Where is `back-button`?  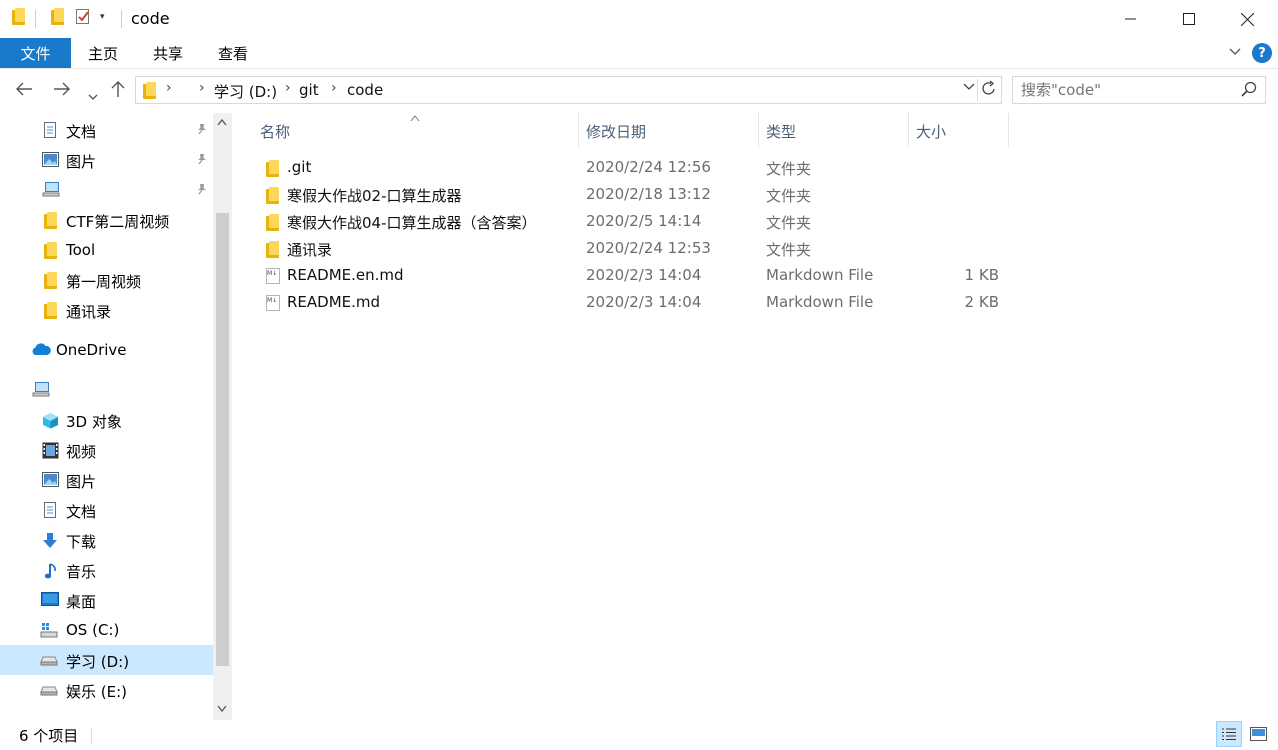
back-button is located at coordinates (24, 90).